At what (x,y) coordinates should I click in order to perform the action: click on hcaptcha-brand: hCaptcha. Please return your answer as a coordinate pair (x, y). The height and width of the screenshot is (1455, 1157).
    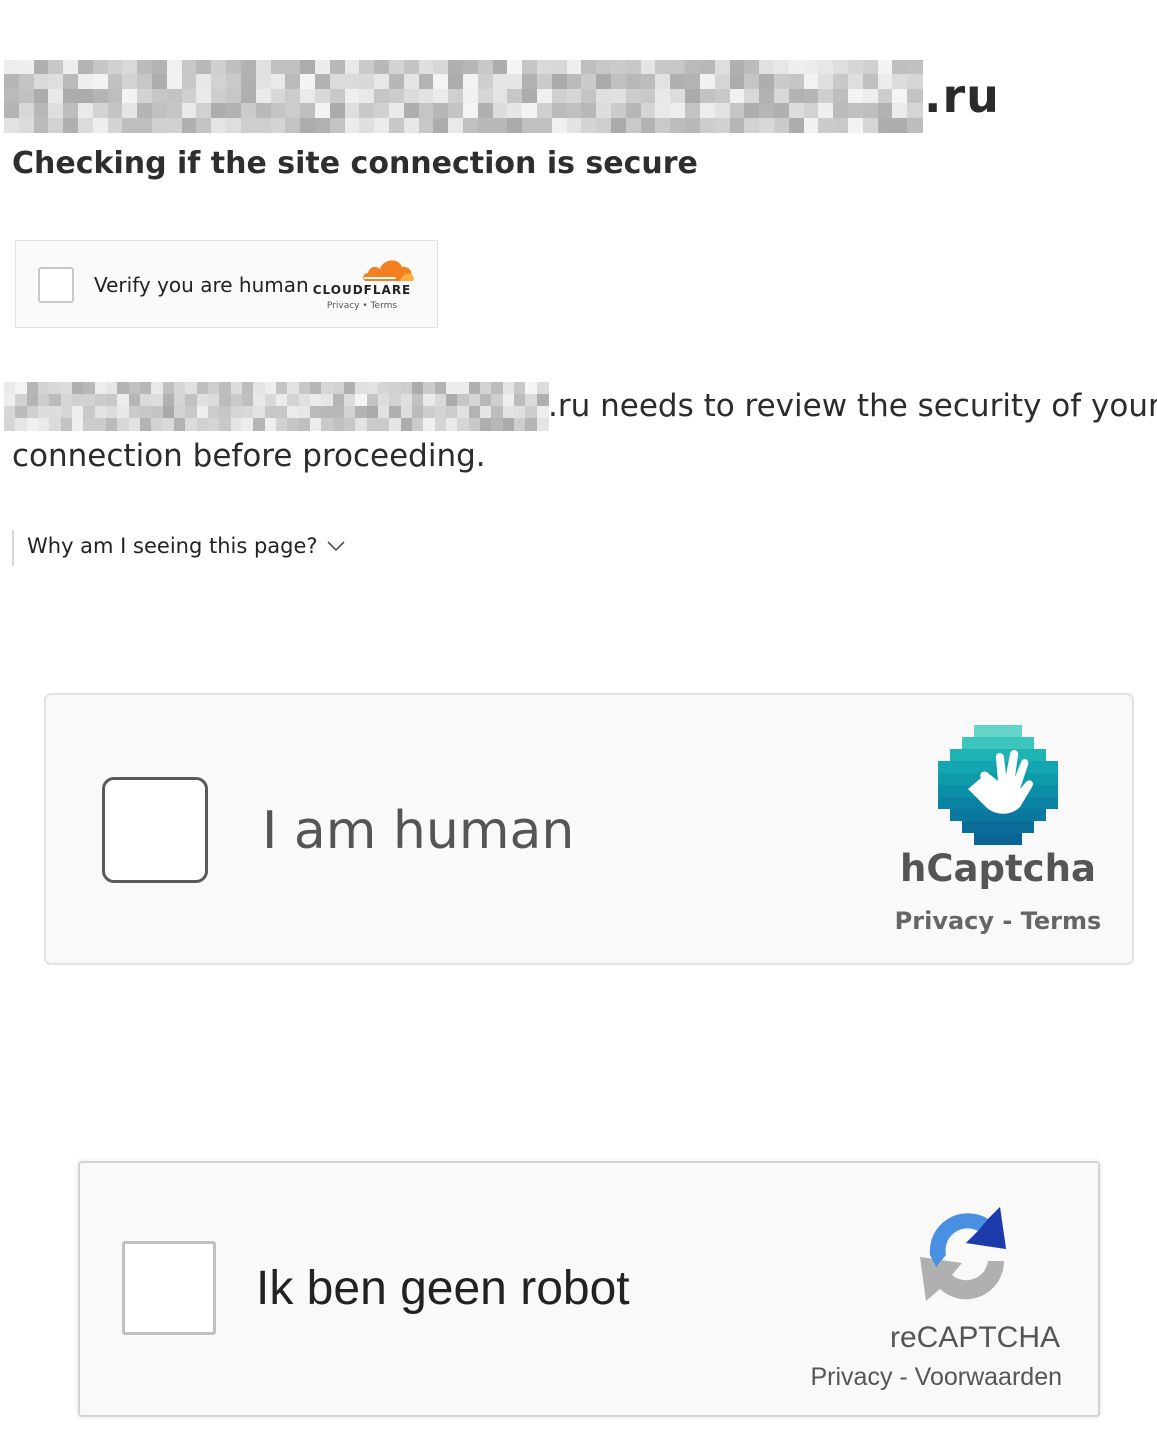
    Looking at the image, I should click on (998, 868).